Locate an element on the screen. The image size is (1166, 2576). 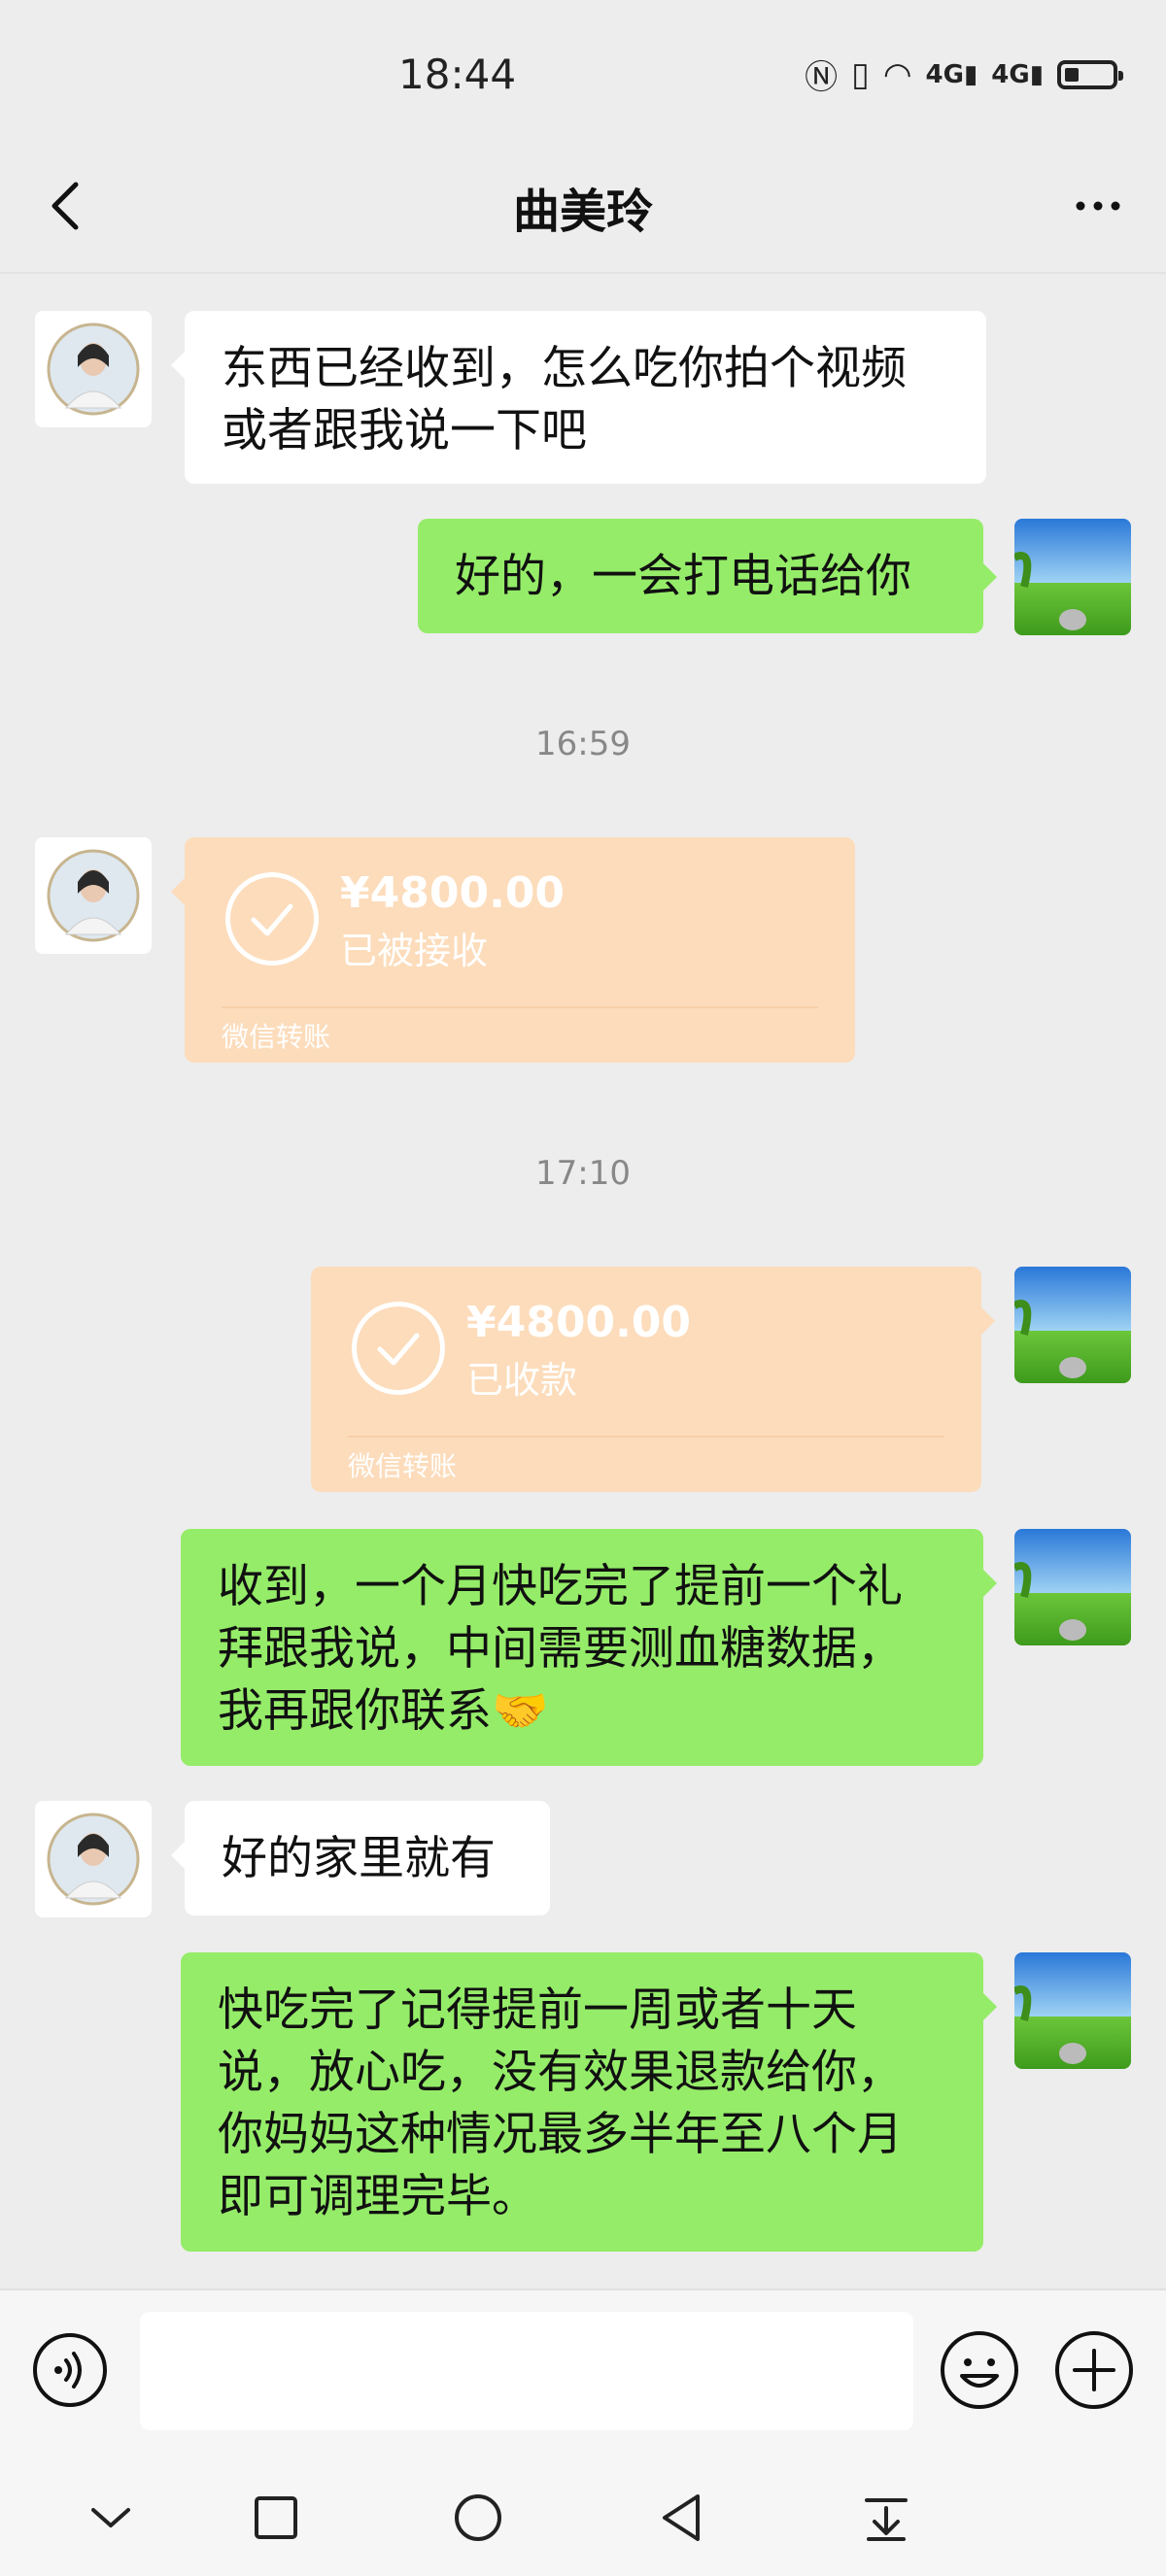
signal-2-icon: 4G▮ is located at coordinates (1017, 74).